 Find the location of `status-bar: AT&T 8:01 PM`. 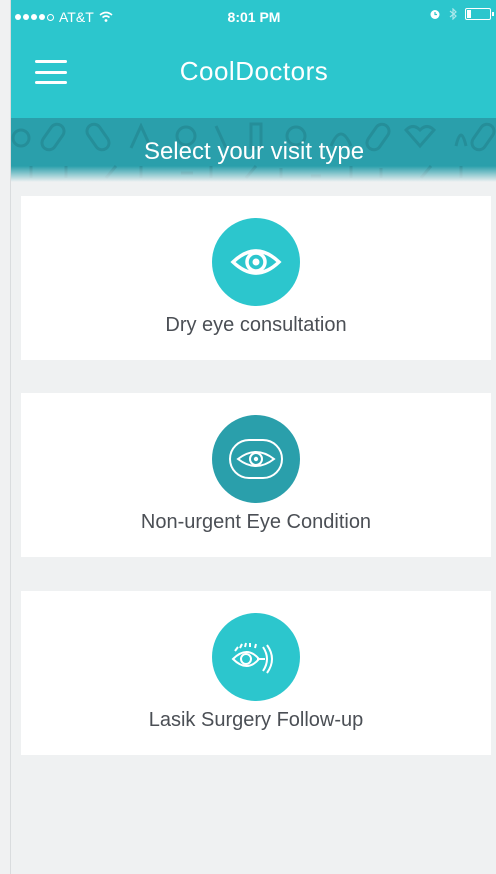

status-bar: AT&T 8:01 PM is located at coordinates (253, 18).